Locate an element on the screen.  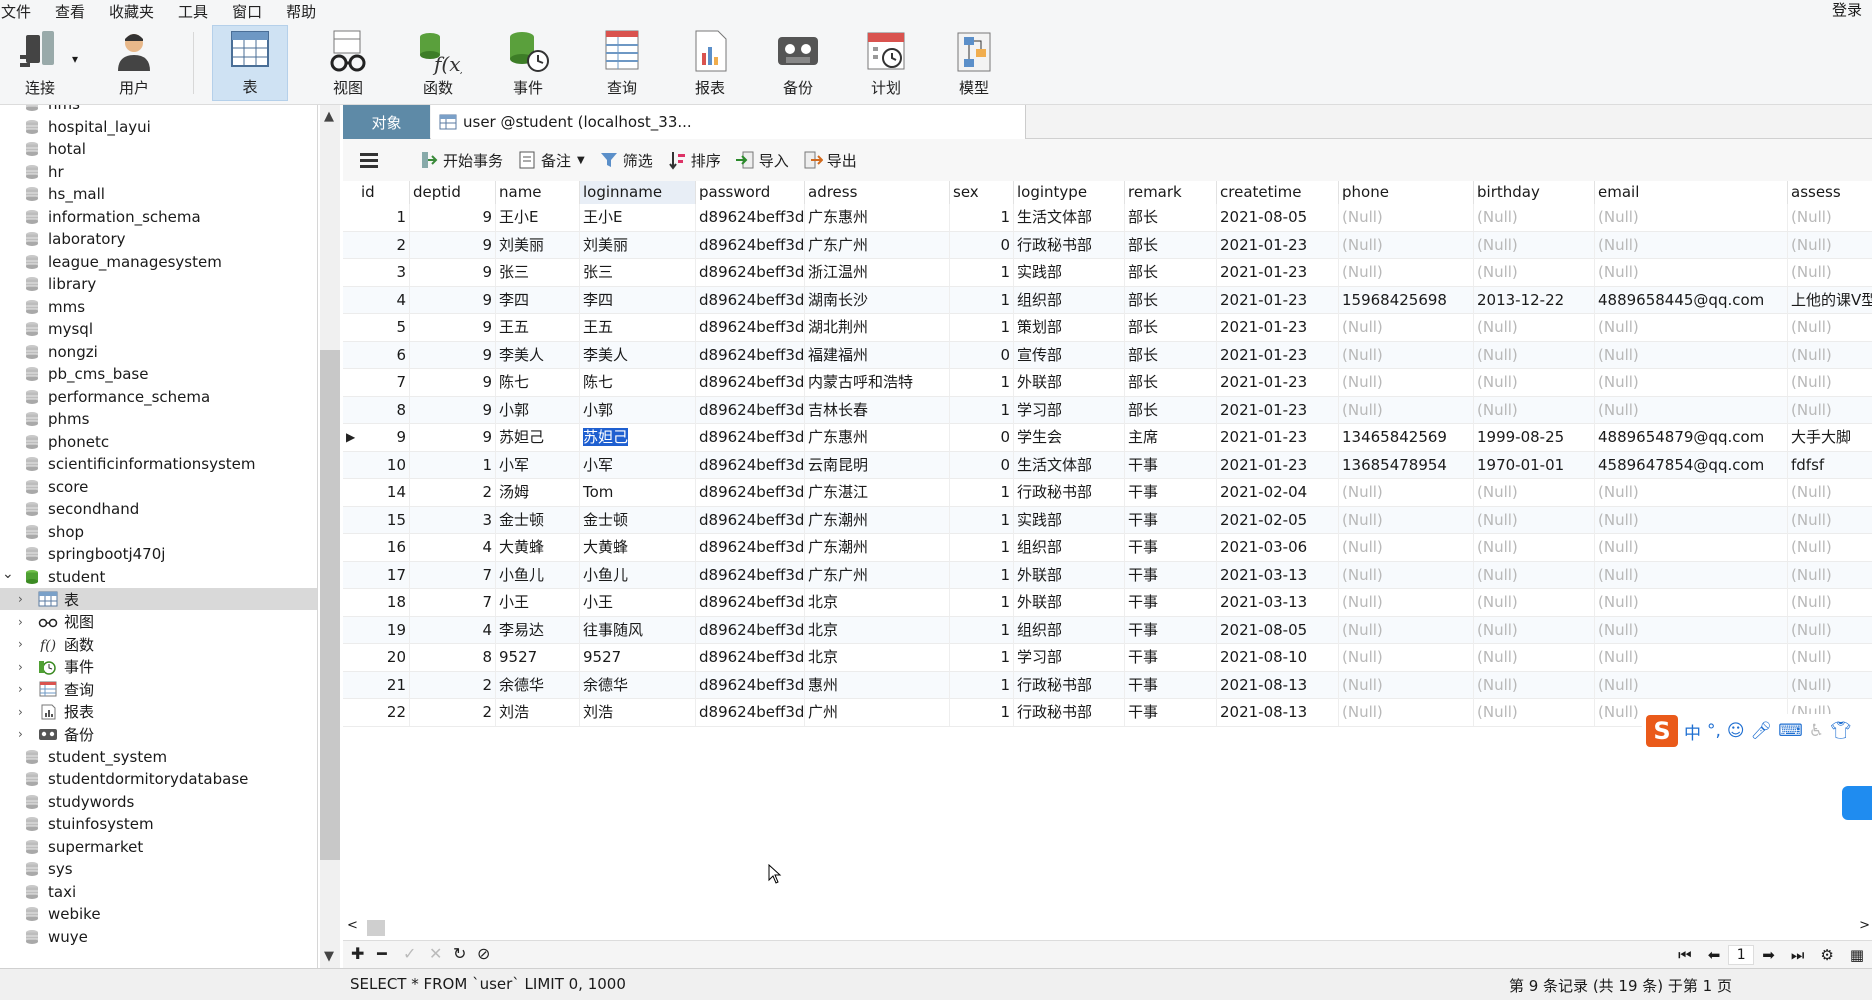
table-cell: 广东广州 is located at coordinates (877, 245).